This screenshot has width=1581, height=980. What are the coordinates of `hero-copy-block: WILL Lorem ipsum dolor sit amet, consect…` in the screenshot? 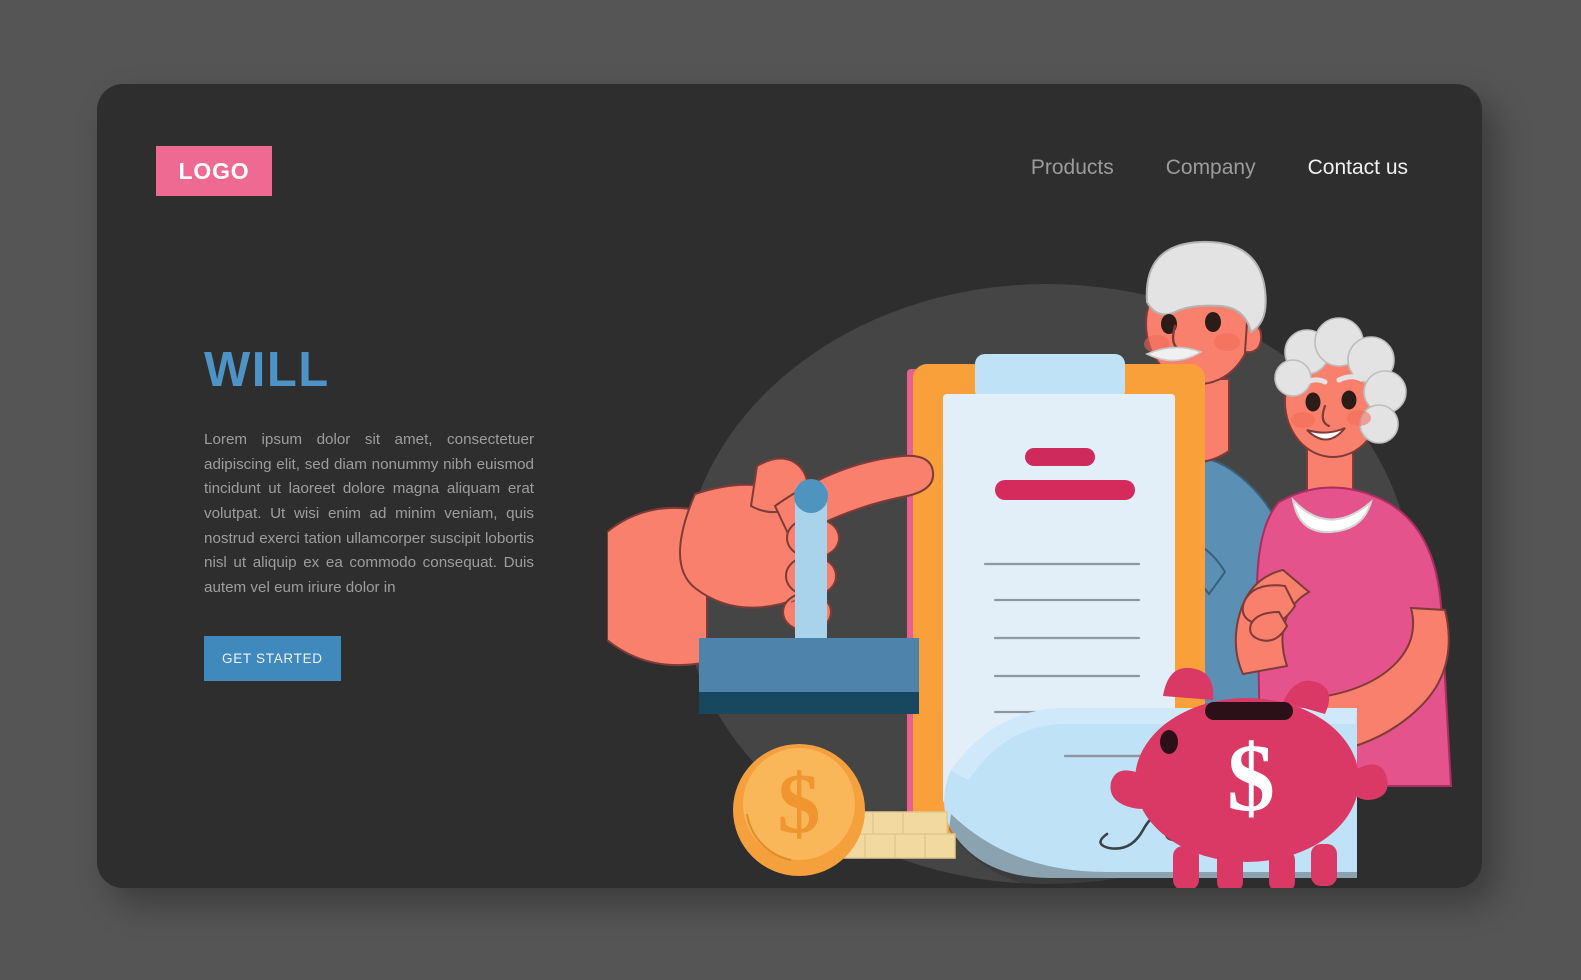 It's located at (376, 512).